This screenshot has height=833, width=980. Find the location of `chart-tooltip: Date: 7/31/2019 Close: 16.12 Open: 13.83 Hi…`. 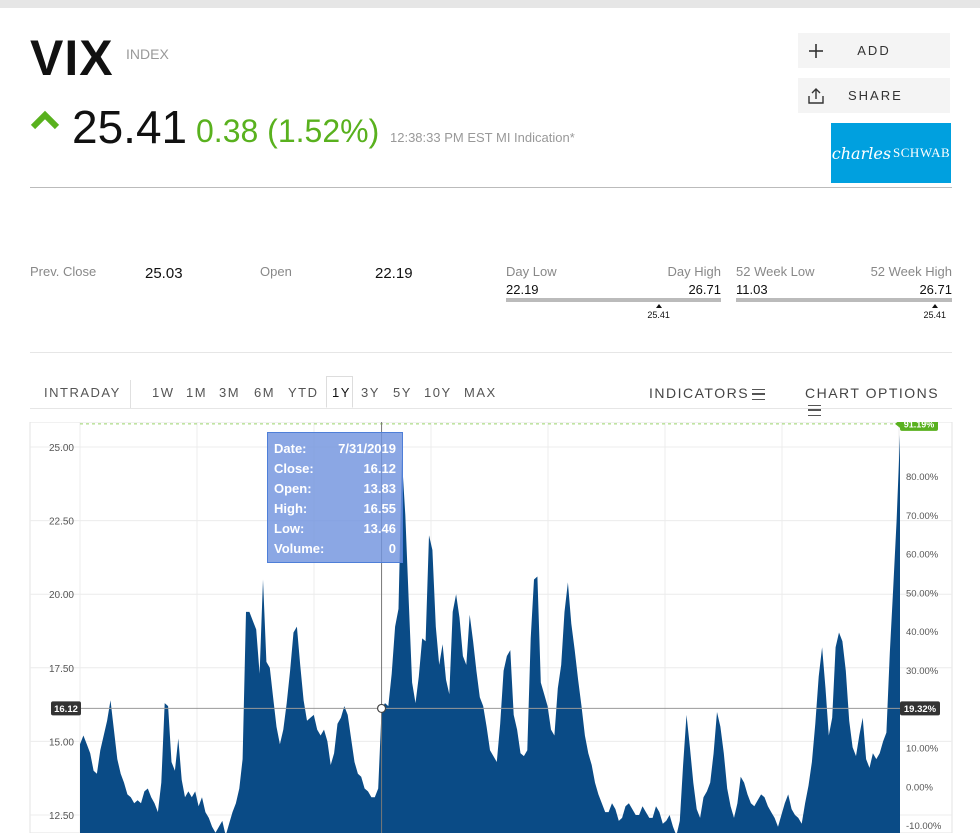

chart-tooltip: Date: 7/31/2019 Close: 16.12 Open: 13.83 Hi… is located at coordinates (335, 497).